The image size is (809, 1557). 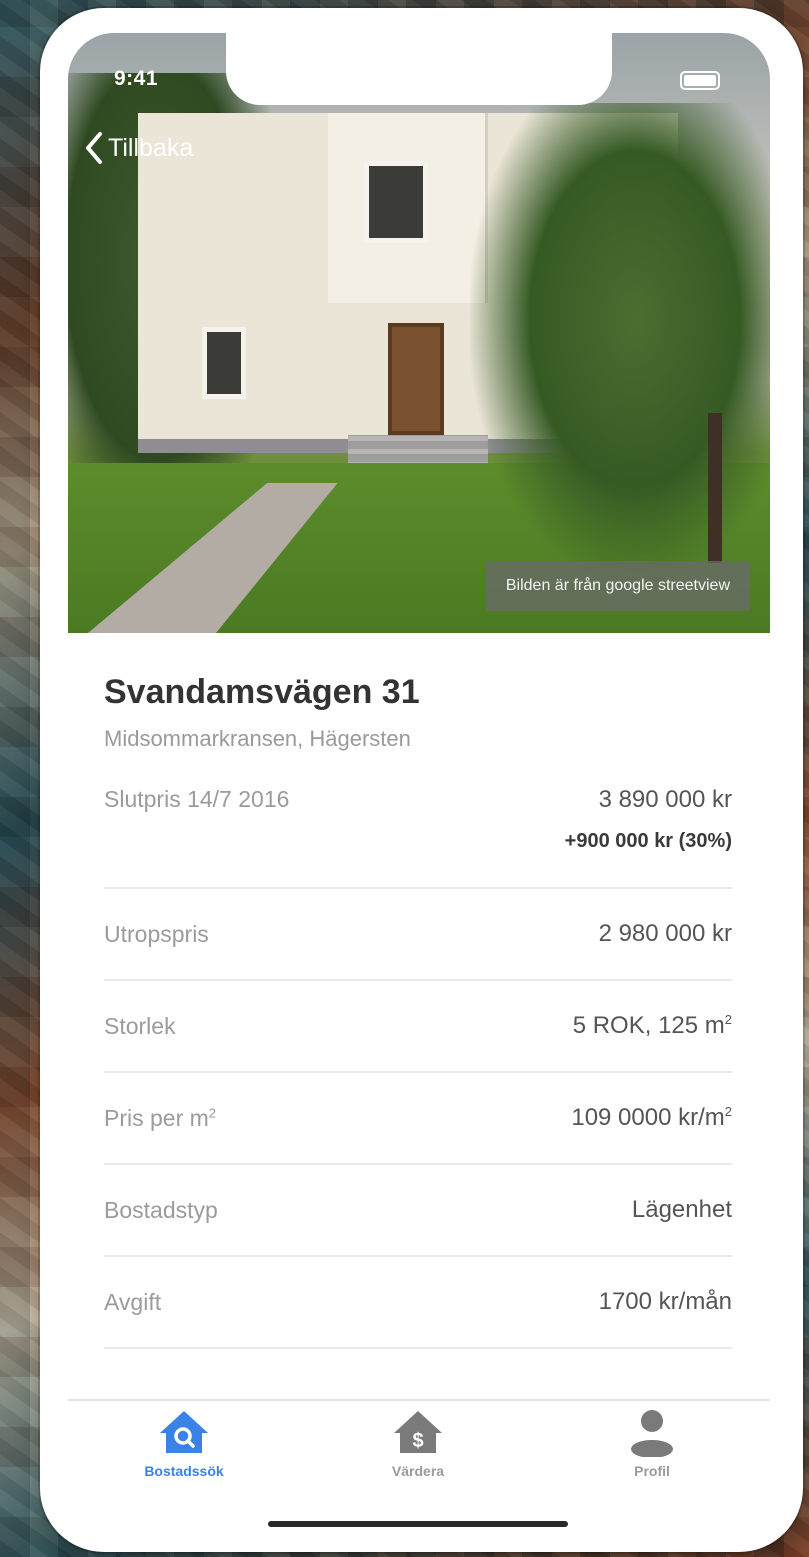 I want to click on back-button: Tillbaka, so click(x=138, y=148).